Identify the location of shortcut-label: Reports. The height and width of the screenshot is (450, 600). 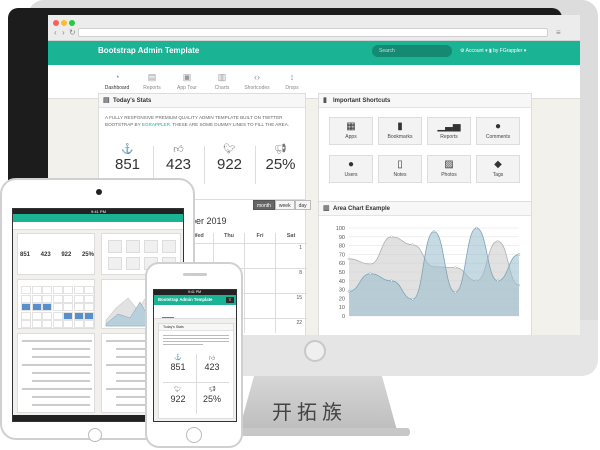
(449, 137).